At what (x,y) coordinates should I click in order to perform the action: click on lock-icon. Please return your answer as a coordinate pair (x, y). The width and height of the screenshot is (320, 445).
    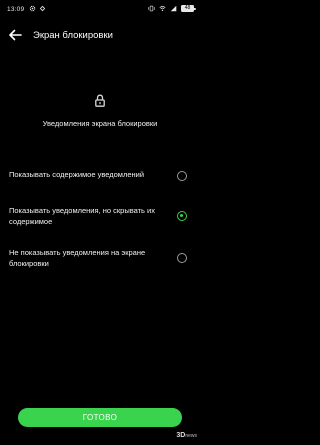
    Looking at the image, I should click on (100, 100).